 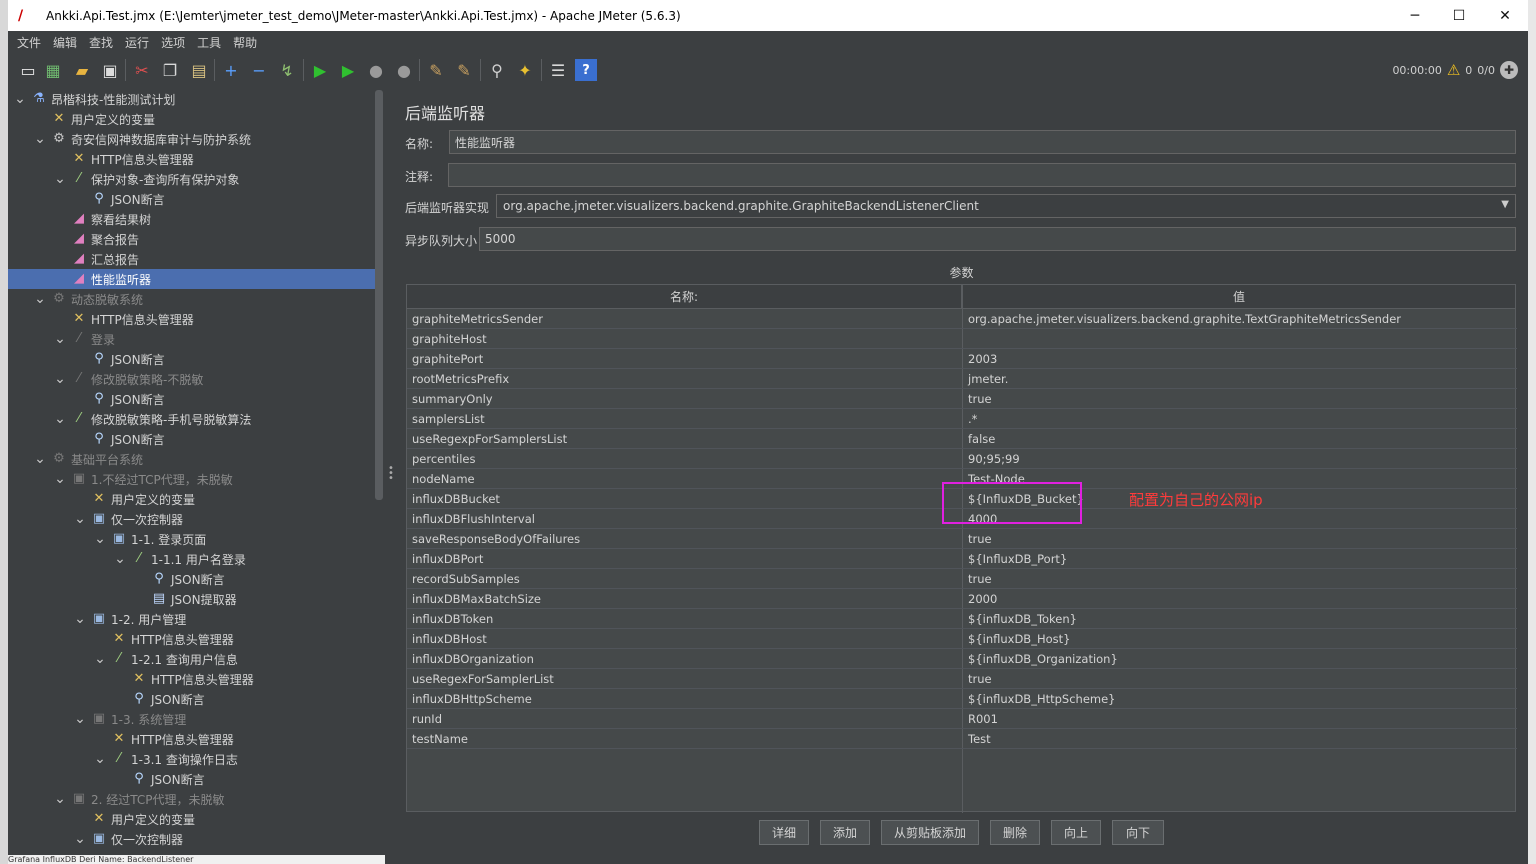 What do you see at coordinates (962, 379) in the screenshot?
I see `table-row: rootMetricsPrefix jmeter.` at bounding box center [962, 379].